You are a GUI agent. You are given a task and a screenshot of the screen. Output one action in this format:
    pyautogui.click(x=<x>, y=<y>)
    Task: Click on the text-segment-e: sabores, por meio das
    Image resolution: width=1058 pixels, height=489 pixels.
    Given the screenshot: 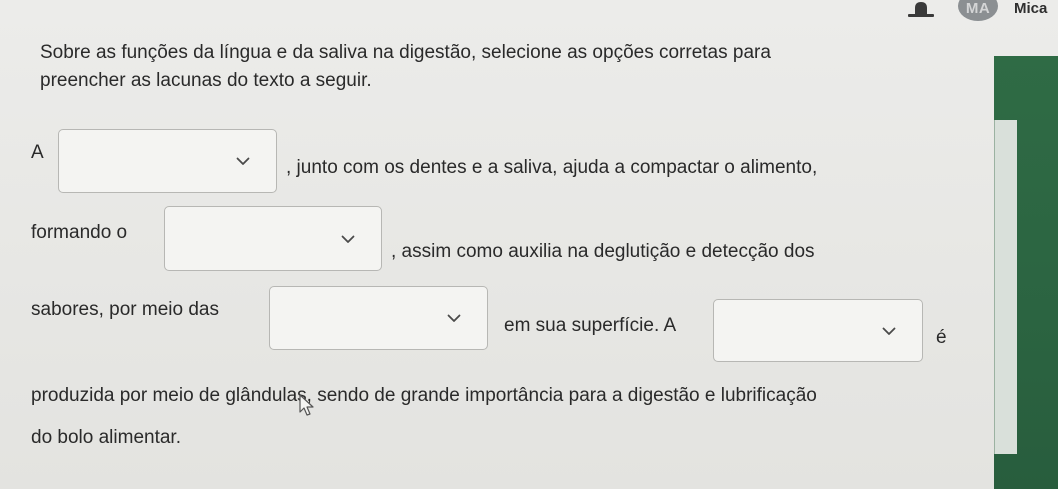 What is the action you would take?
    pyautogui.click(x=125, y=309)
    